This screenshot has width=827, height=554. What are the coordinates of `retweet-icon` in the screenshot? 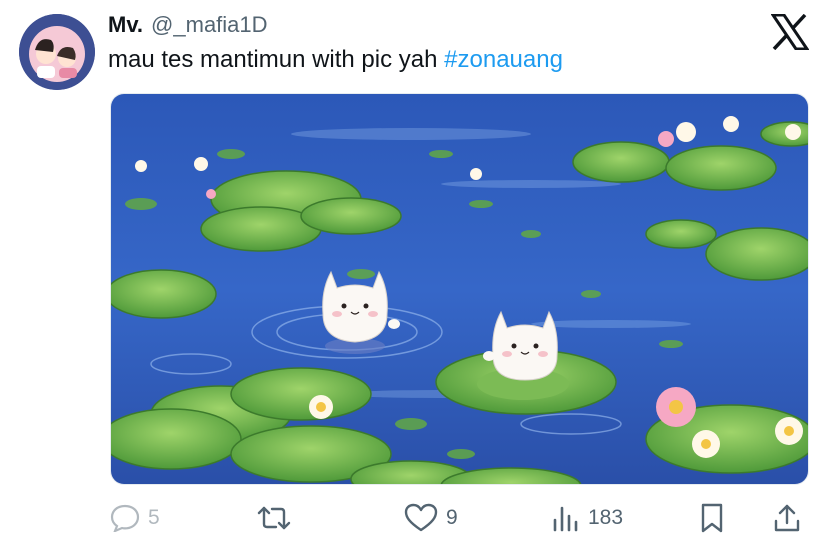 It's located at (274, 518).